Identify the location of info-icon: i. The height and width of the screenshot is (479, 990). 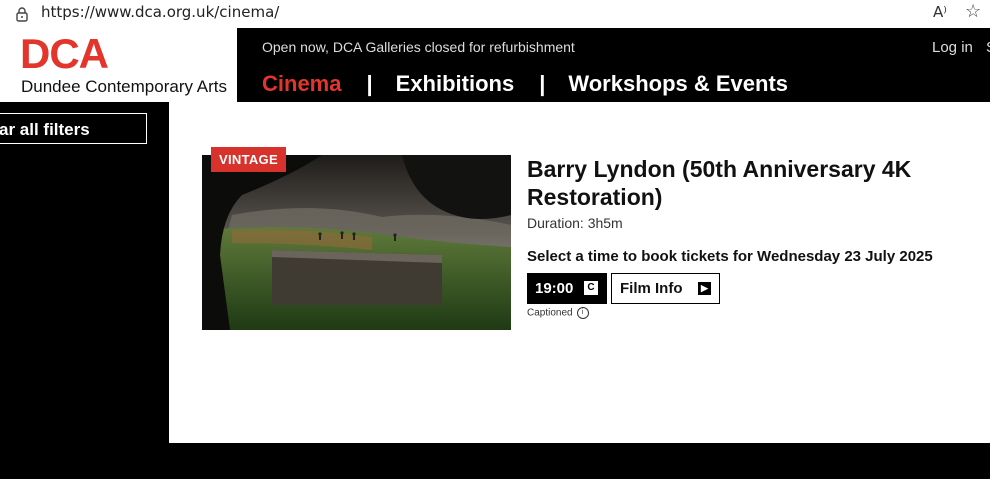
(582, 313).